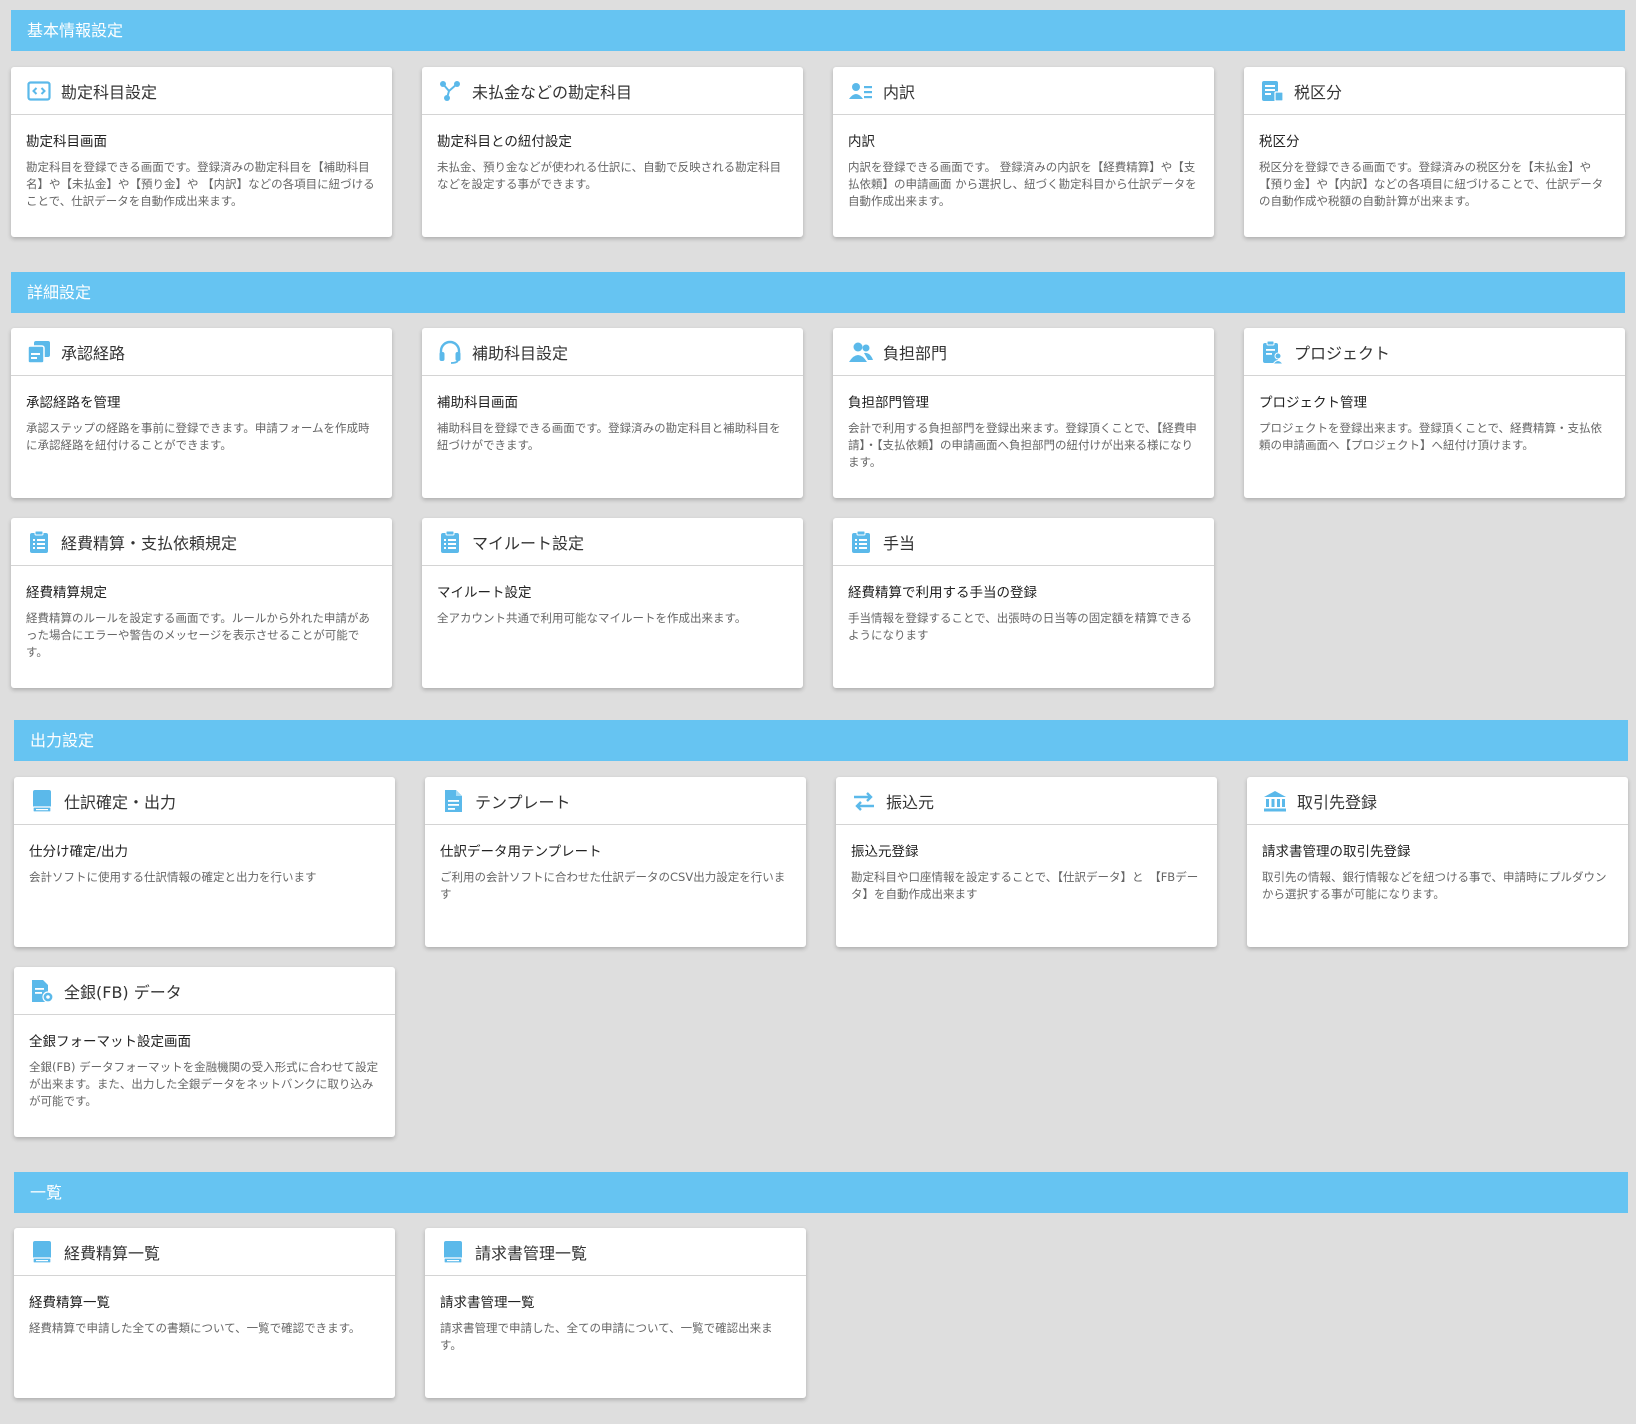 The height and width of the screenshot is (1424, 1636). Describe the element at coordinates (453, 801) in the screenshot. I see `document-icon` at that location.